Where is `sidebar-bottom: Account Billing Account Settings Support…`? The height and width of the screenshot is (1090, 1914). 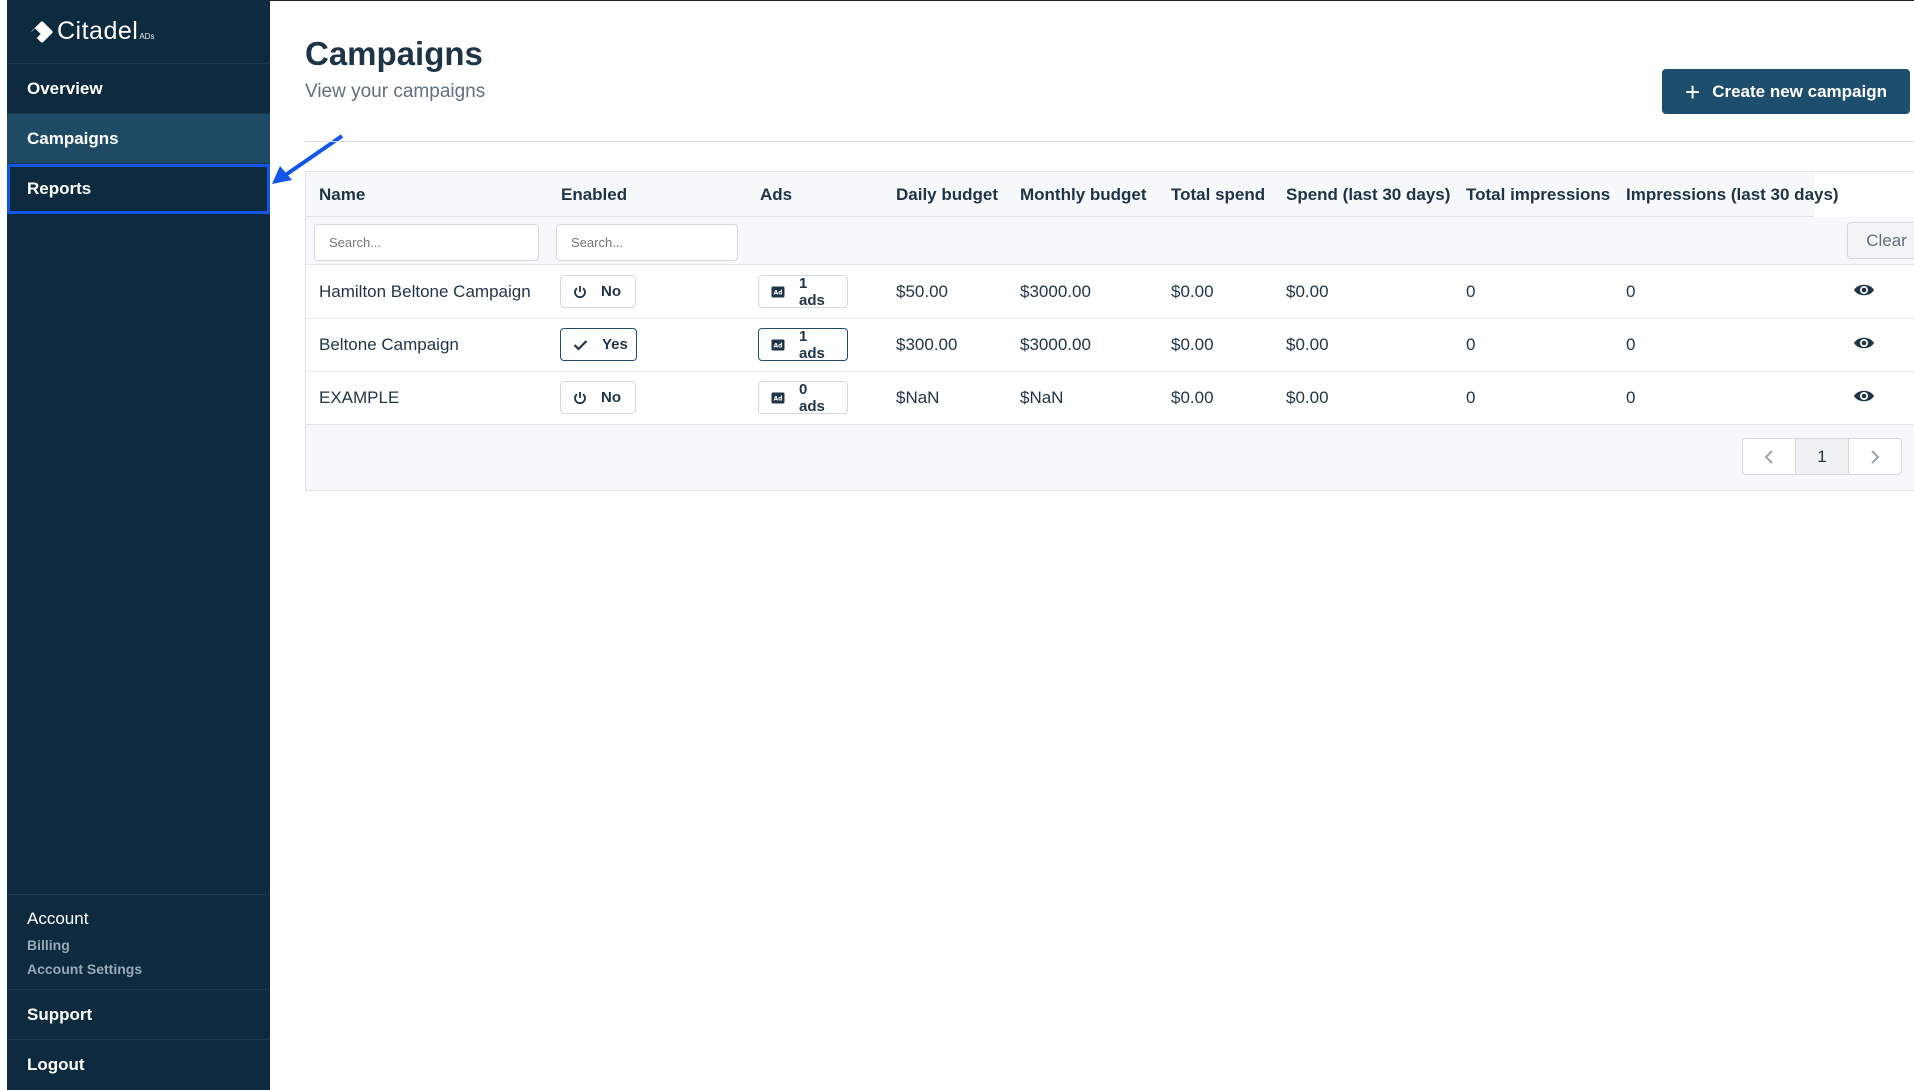 sidebar-bottom: Account Billing Account Settings Support… is located at coordinates (138, 992).